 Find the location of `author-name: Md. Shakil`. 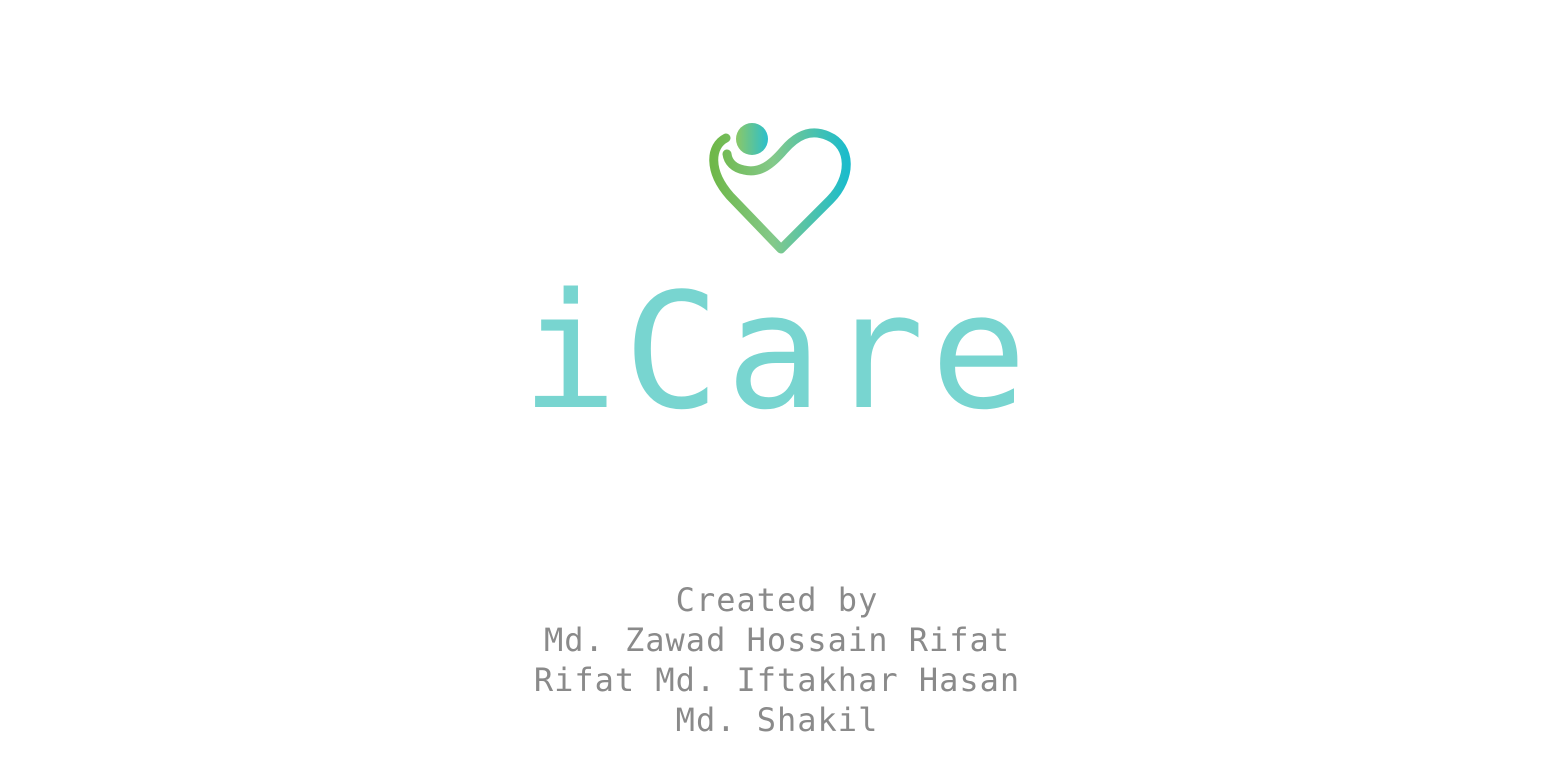

author-name: Md. Shakil is located at coordinates (777, 720).